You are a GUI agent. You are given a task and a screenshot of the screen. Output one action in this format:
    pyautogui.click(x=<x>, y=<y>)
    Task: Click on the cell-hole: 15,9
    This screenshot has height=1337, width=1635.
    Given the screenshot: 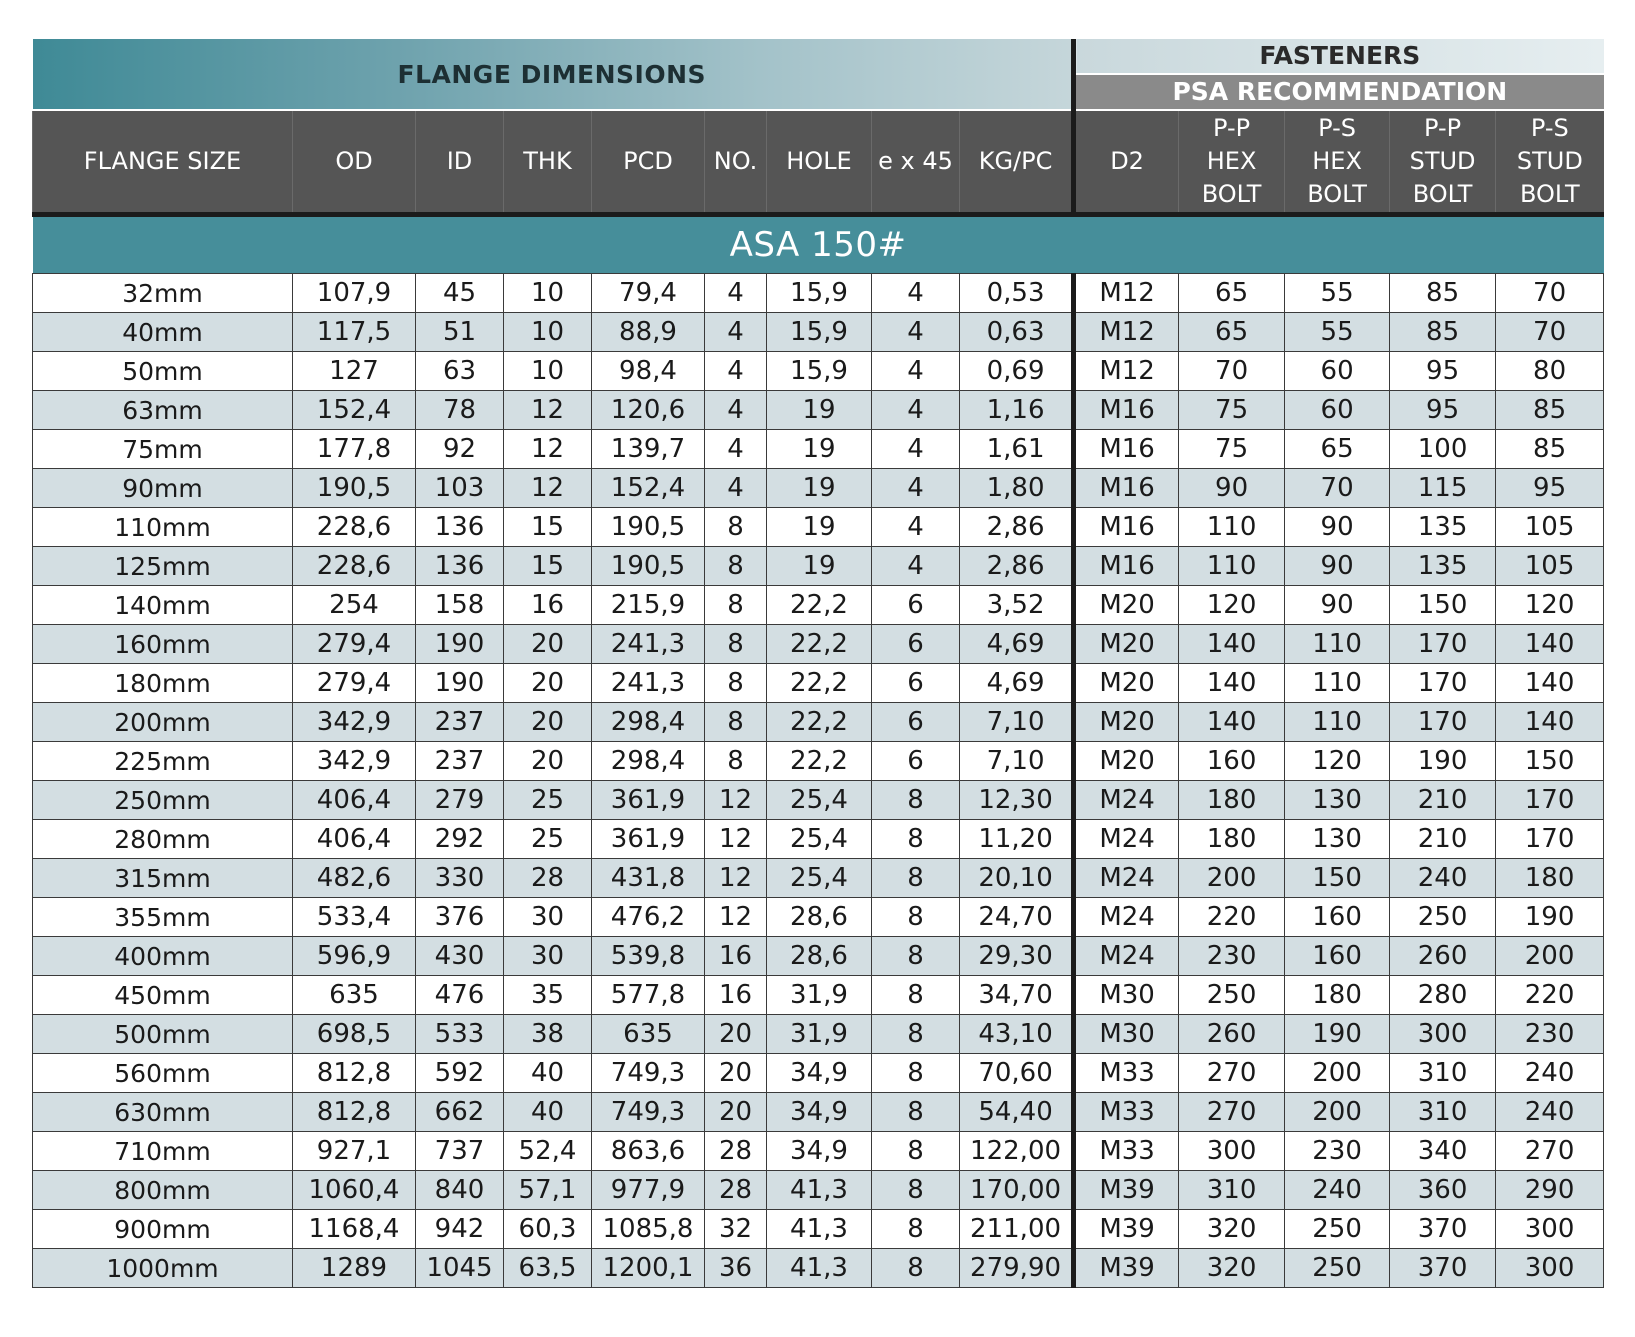 What is the action you would take?
    pyautogui.click(x=819, y=293)
    